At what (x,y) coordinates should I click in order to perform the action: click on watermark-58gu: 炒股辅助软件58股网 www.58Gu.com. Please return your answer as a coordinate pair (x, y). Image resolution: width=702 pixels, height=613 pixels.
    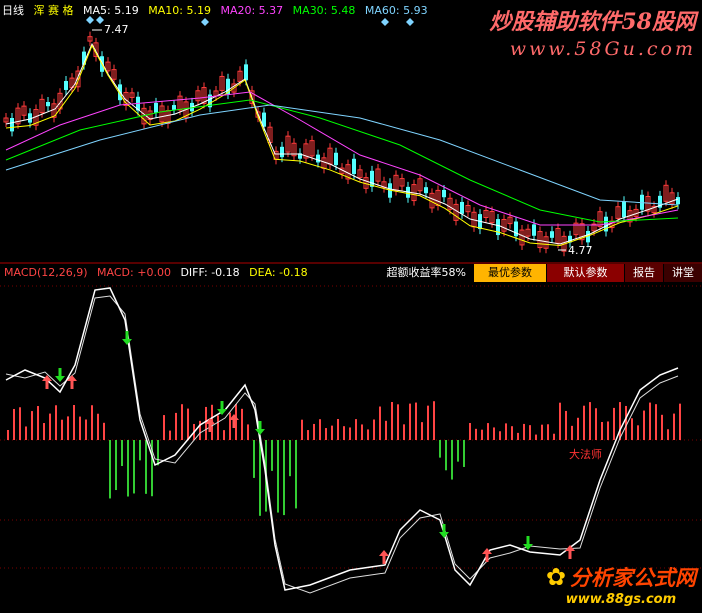
    Looking at the image, I should click on (592, 32).